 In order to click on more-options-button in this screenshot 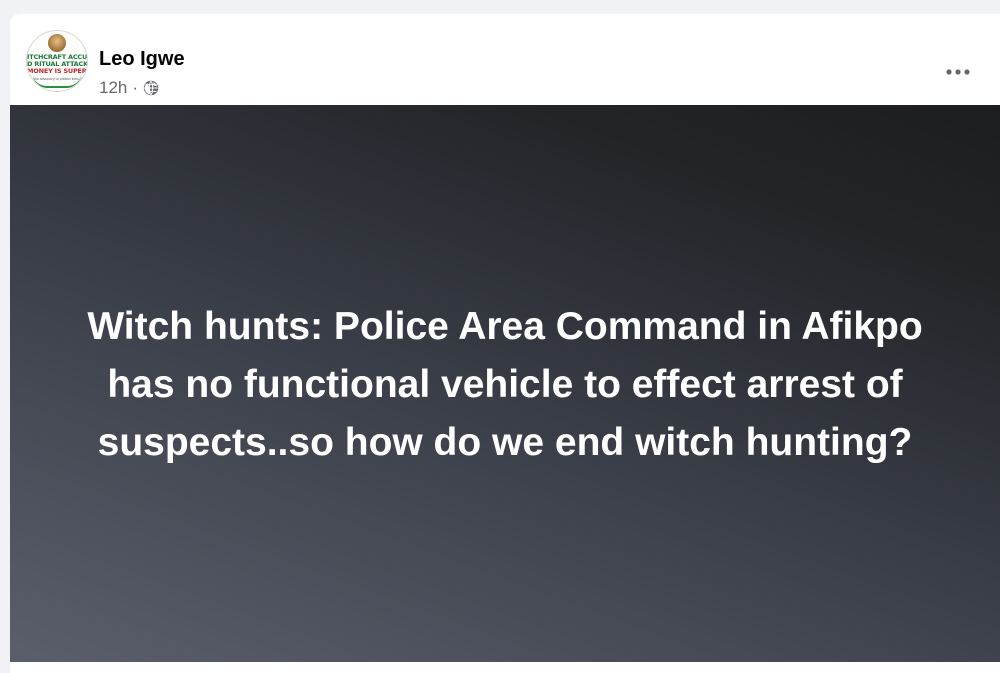, I will do `click(958, 72)`.